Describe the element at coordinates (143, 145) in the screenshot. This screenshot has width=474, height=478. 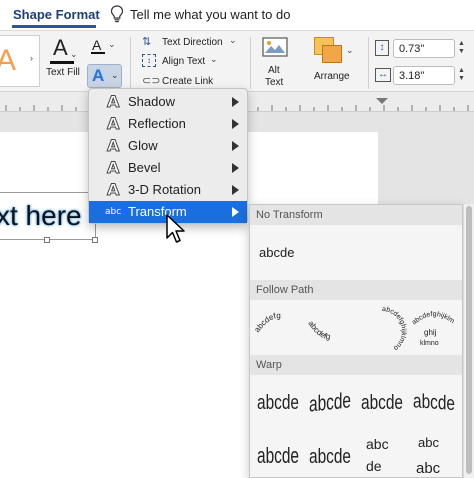
I see `menu-item-label: Glow` at that location.